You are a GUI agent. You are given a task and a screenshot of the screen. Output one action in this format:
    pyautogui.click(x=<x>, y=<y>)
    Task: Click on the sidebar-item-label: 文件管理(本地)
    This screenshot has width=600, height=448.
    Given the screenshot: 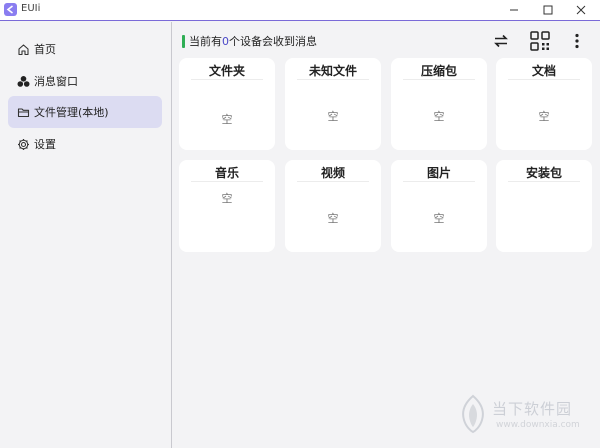 What is the action you would take?
    pyautogui.click(x=71, y=112)
    